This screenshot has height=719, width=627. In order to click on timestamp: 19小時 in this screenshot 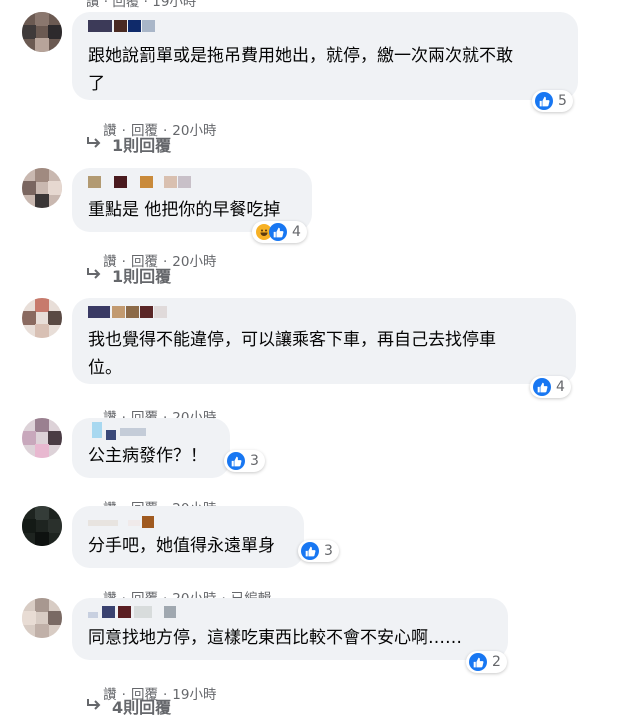, I will do `click(194, 695)`.